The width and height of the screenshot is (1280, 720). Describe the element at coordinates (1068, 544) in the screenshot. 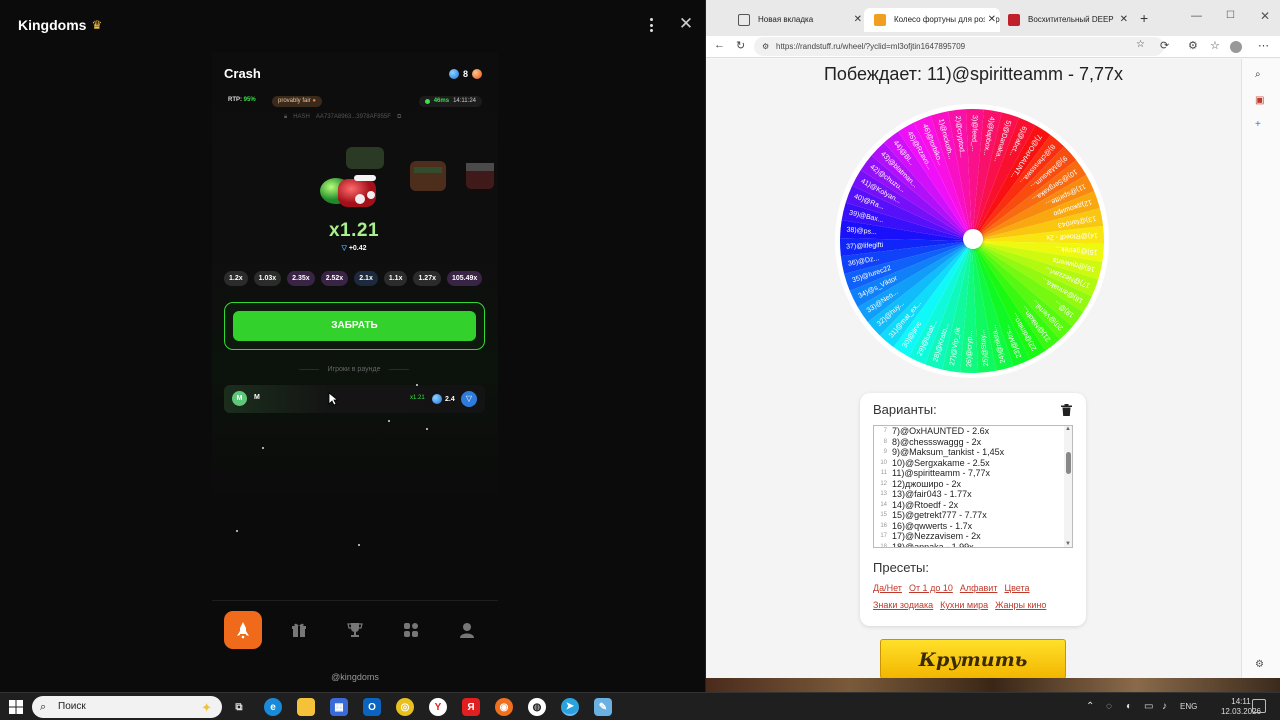

I see `scroll-down-icon: ▼` at that location.